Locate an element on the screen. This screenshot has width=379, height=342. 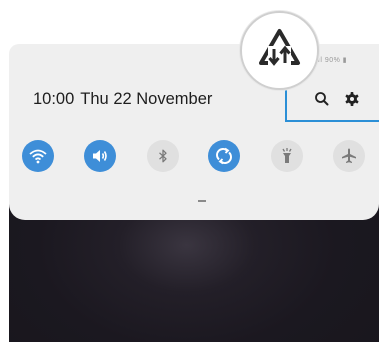
data-sync-arrows-icon is located at coordinates (279, 47).